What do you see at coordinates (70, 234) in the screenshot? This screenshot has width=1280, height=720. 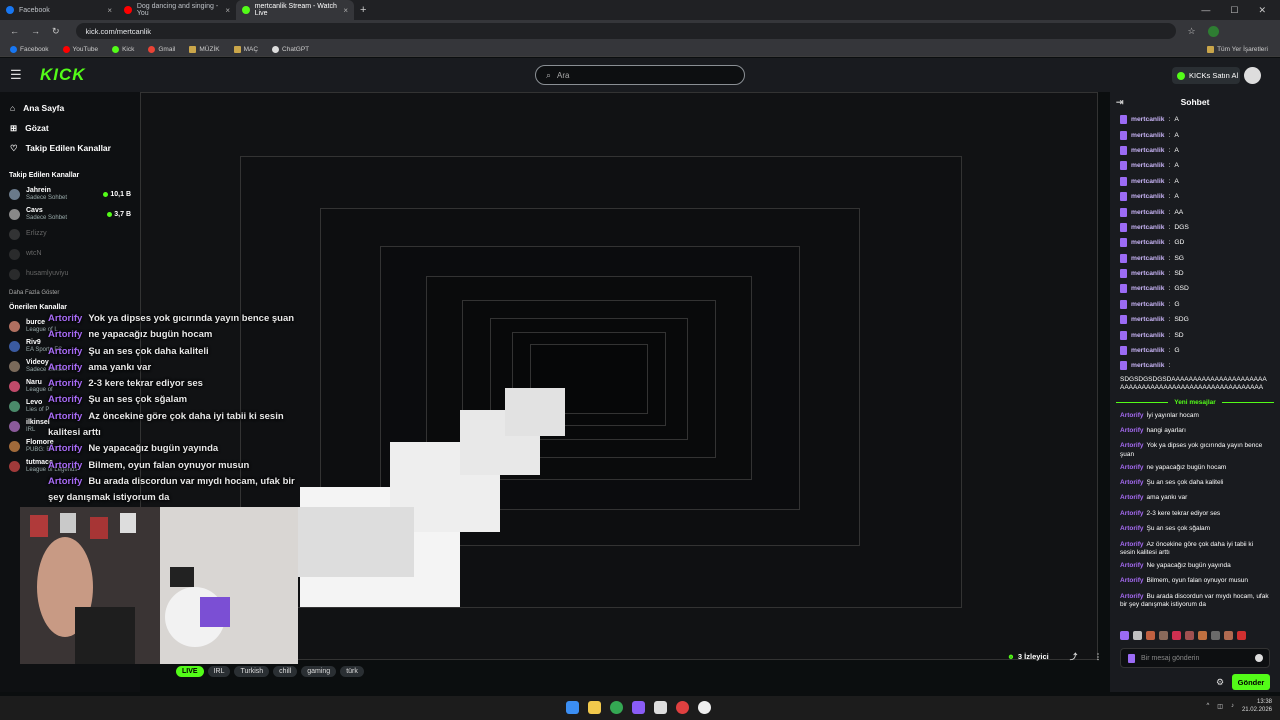 I see `channel-item: Erlizzy` at bounding box center [70, 234].